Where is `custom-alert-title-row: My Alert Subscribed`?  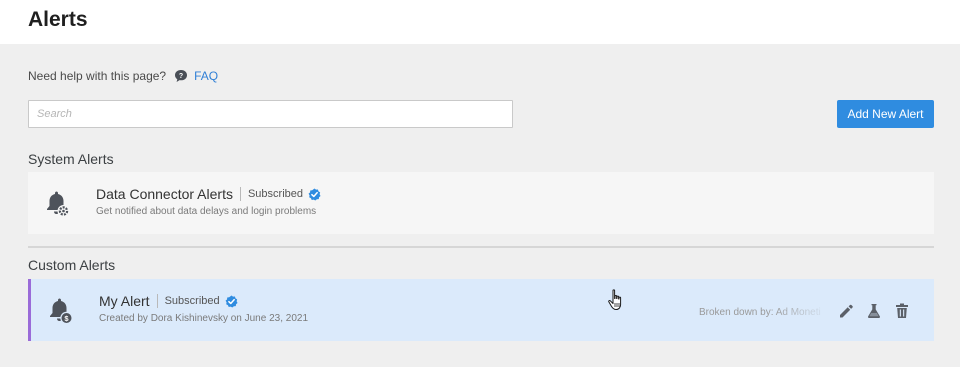 custom-alert-title-row: My Alert Subscribed is located at coordinates (168, 301).